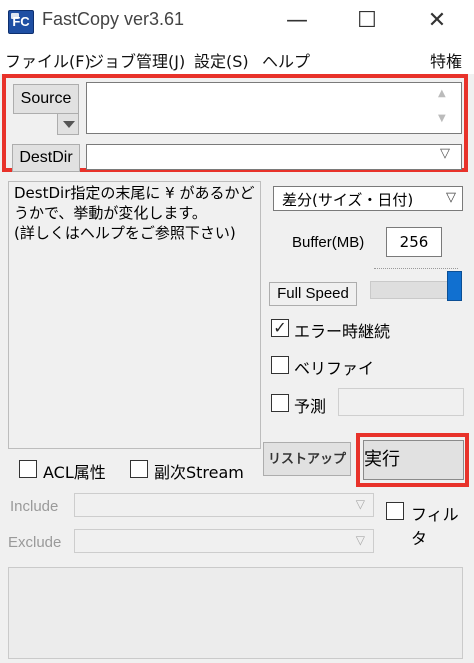 This screenshot has height=663, width=474. Describe the element at coordinates (46, 99) in the screenshot. I see `source-button: Source` at that location.